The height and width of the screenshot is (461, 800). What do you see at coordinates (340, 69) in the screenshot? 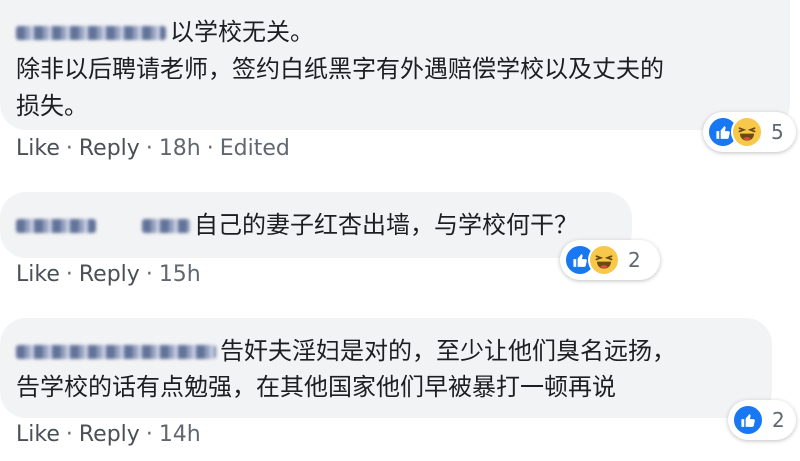
I see `comment-text: 除非以后聘请老师，签约白纸黑字有外遇赔偿学校以及丈夫的` at bounding box center [340, 69].